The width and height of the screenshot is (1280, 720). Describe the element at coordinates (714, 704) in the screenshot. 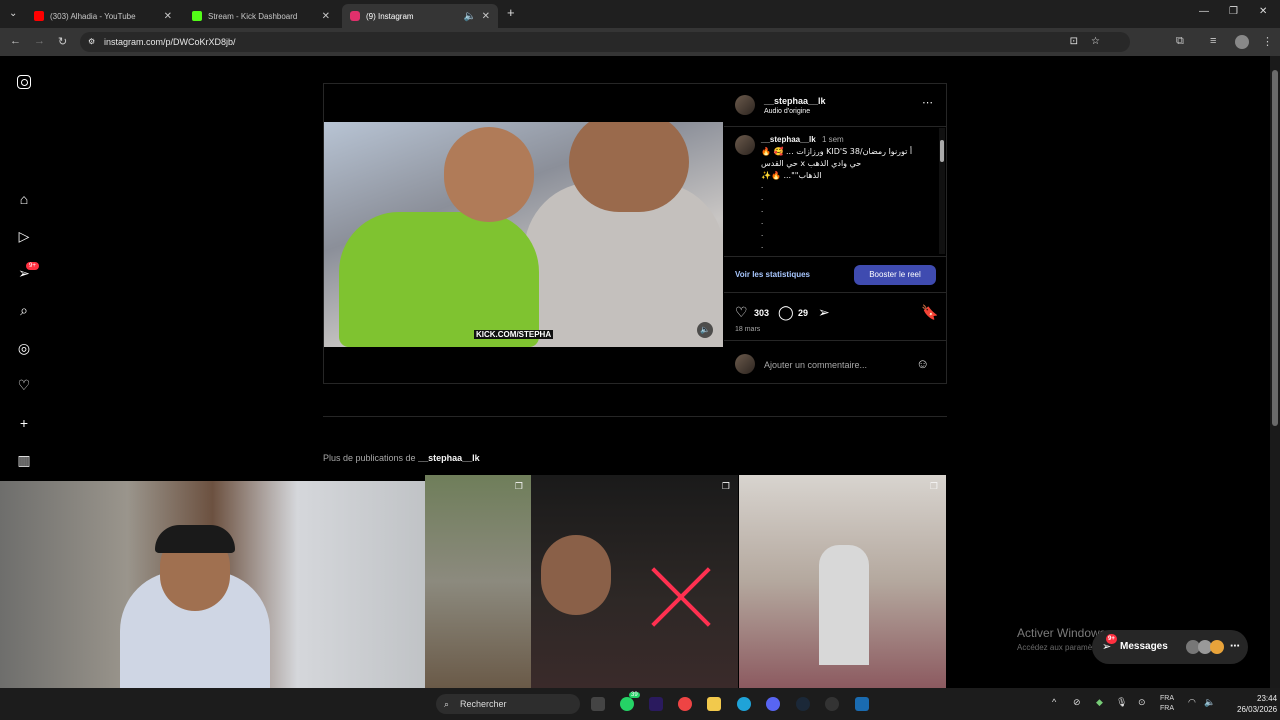

I see `file-explorer-icon` at that location.